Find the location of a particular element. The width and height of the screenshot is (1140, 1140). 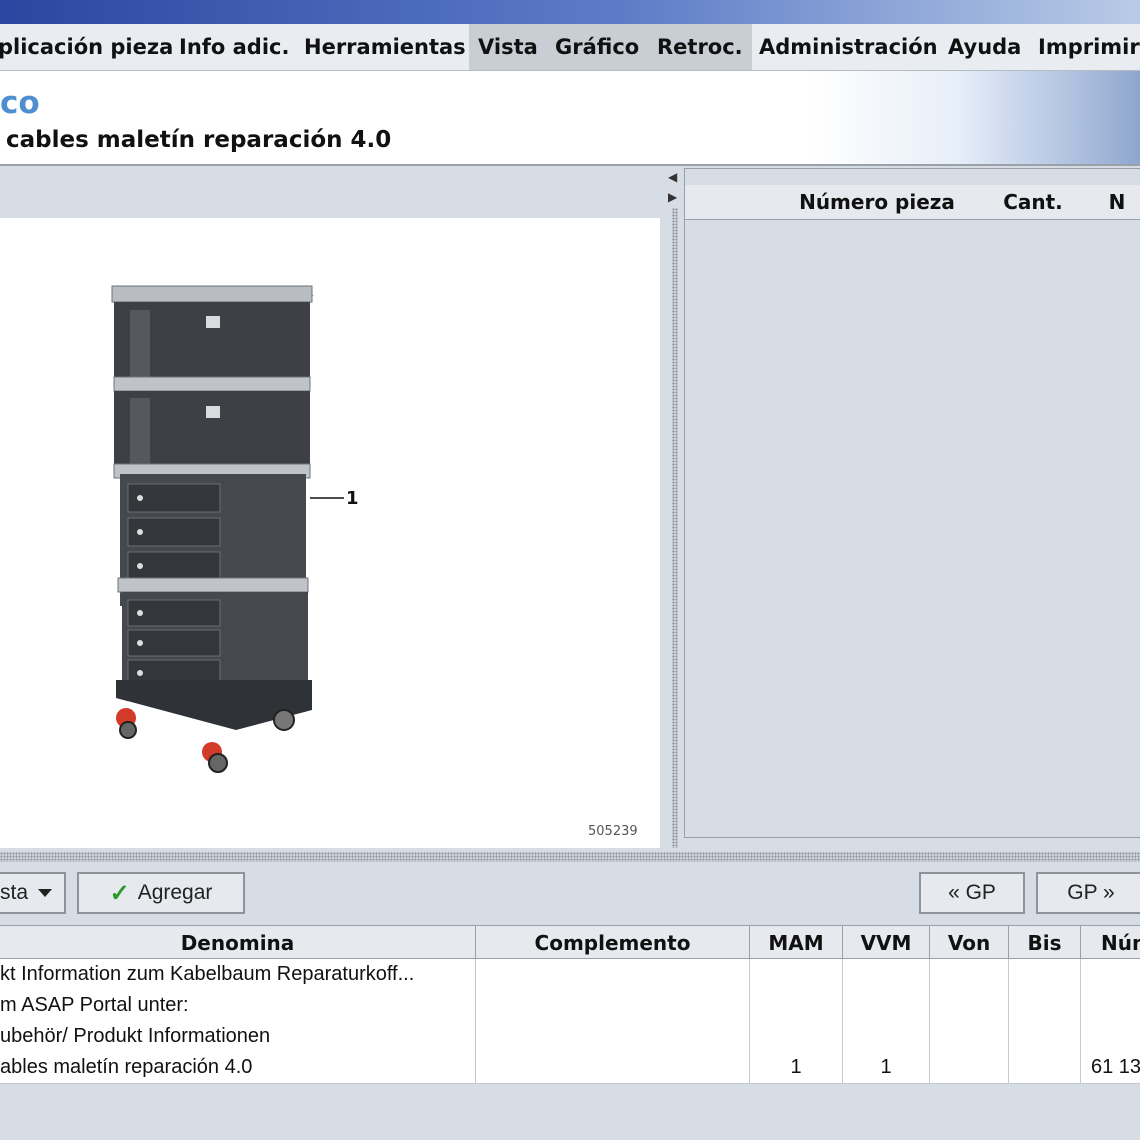

previous-gp-button: « GP is located at coordinates (972, 893).